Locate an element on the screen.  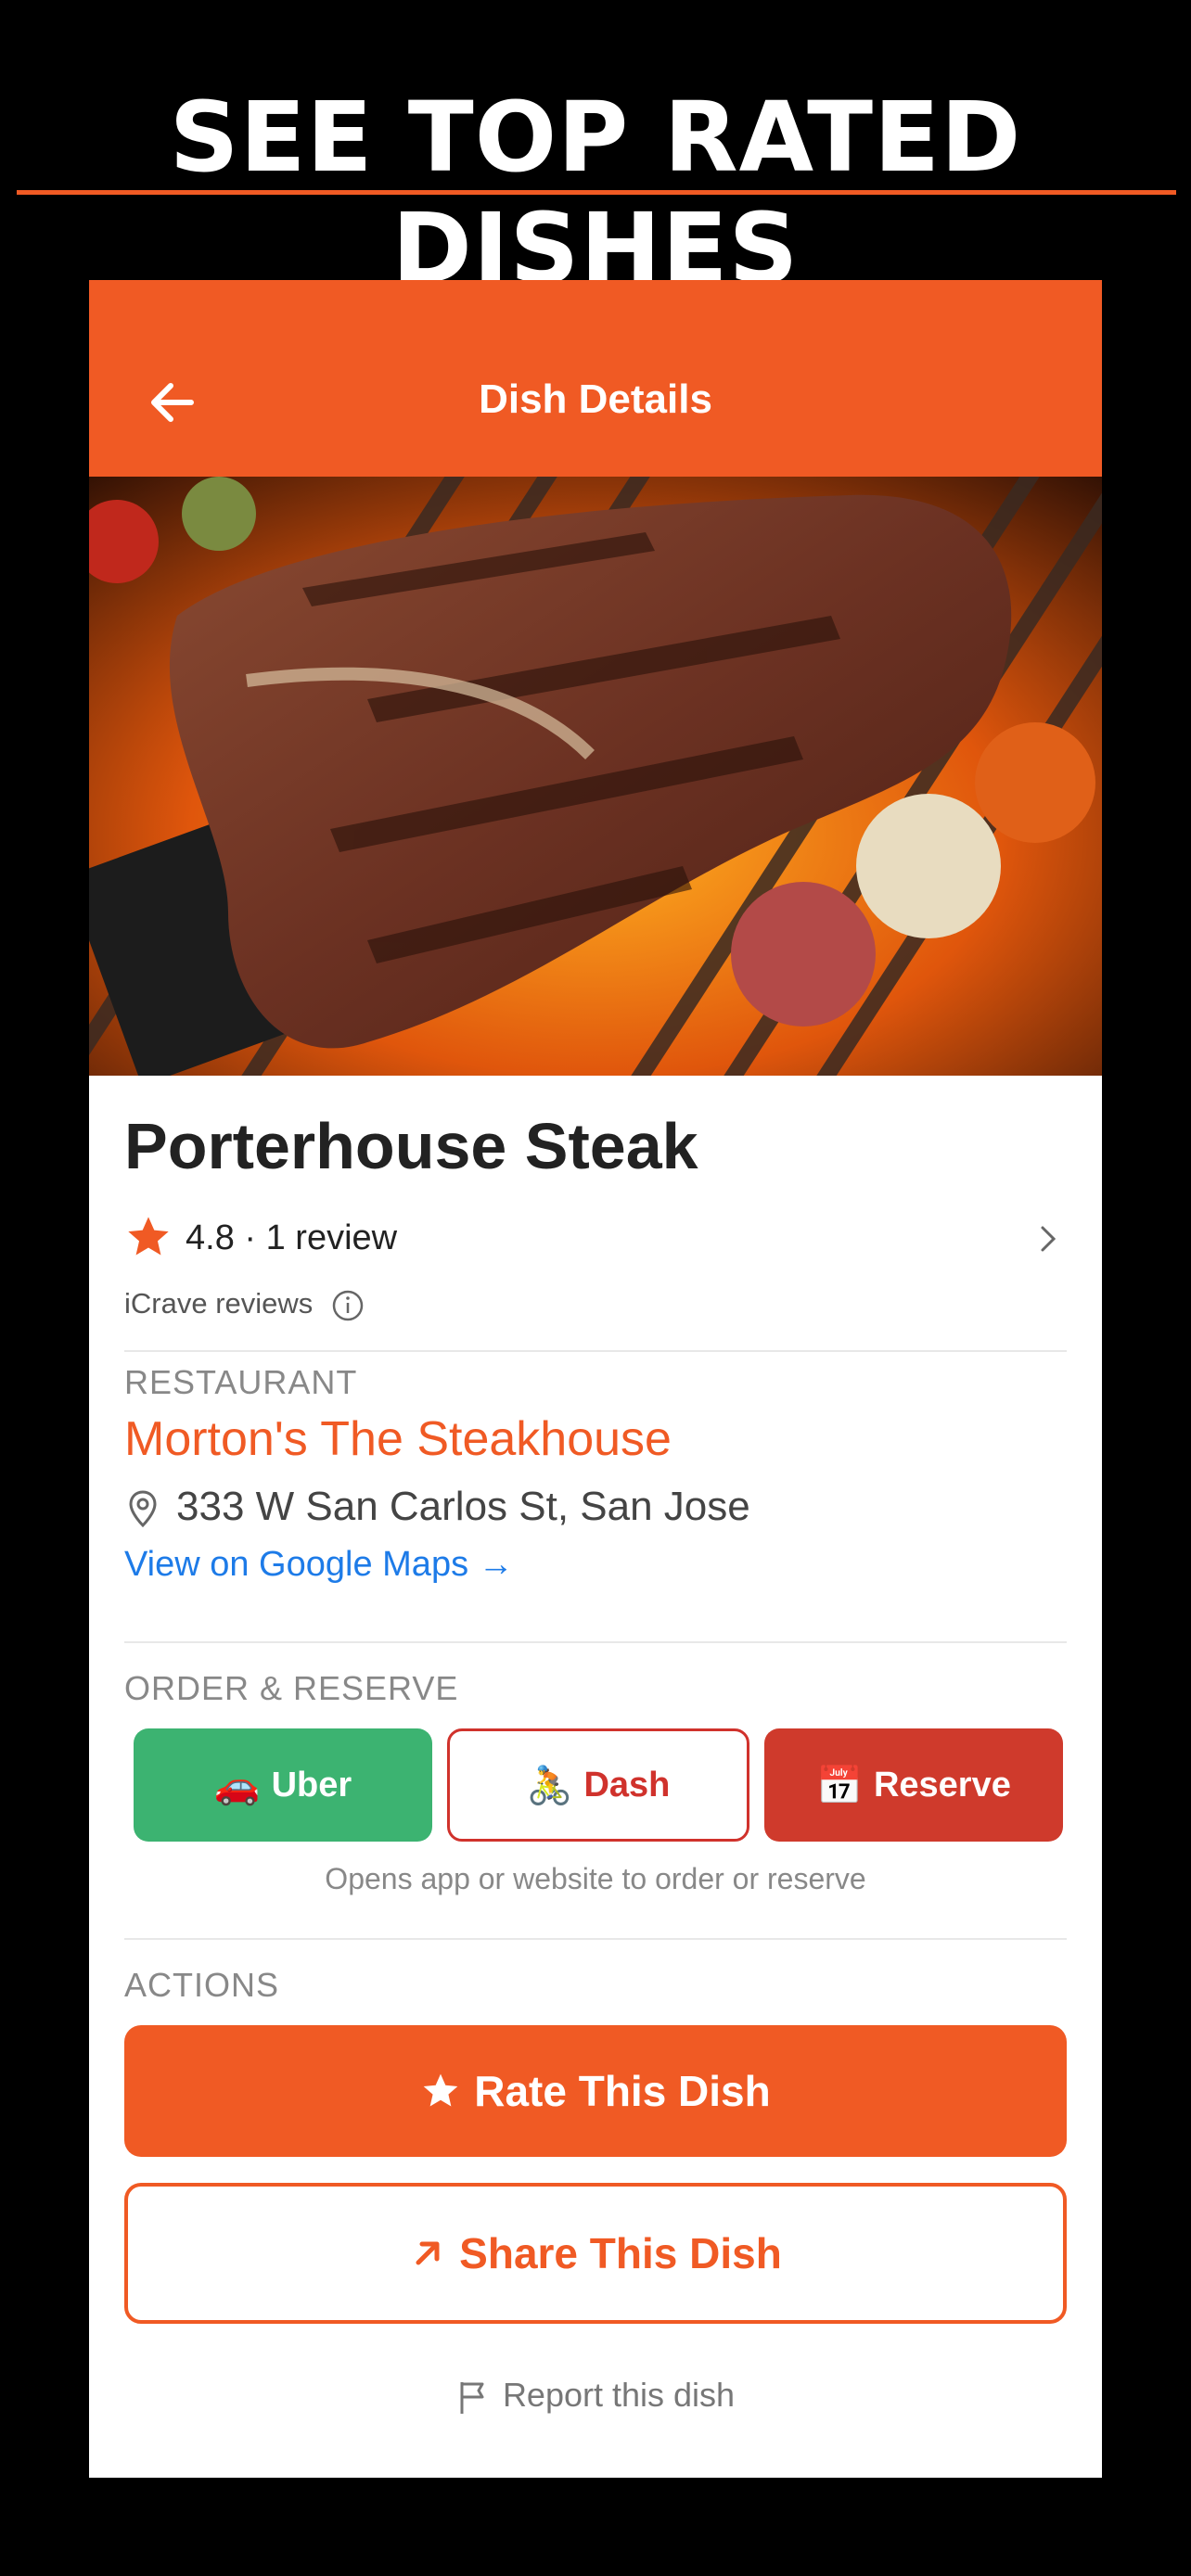
app-header: Dish Details is located at coordinates (595, 378).